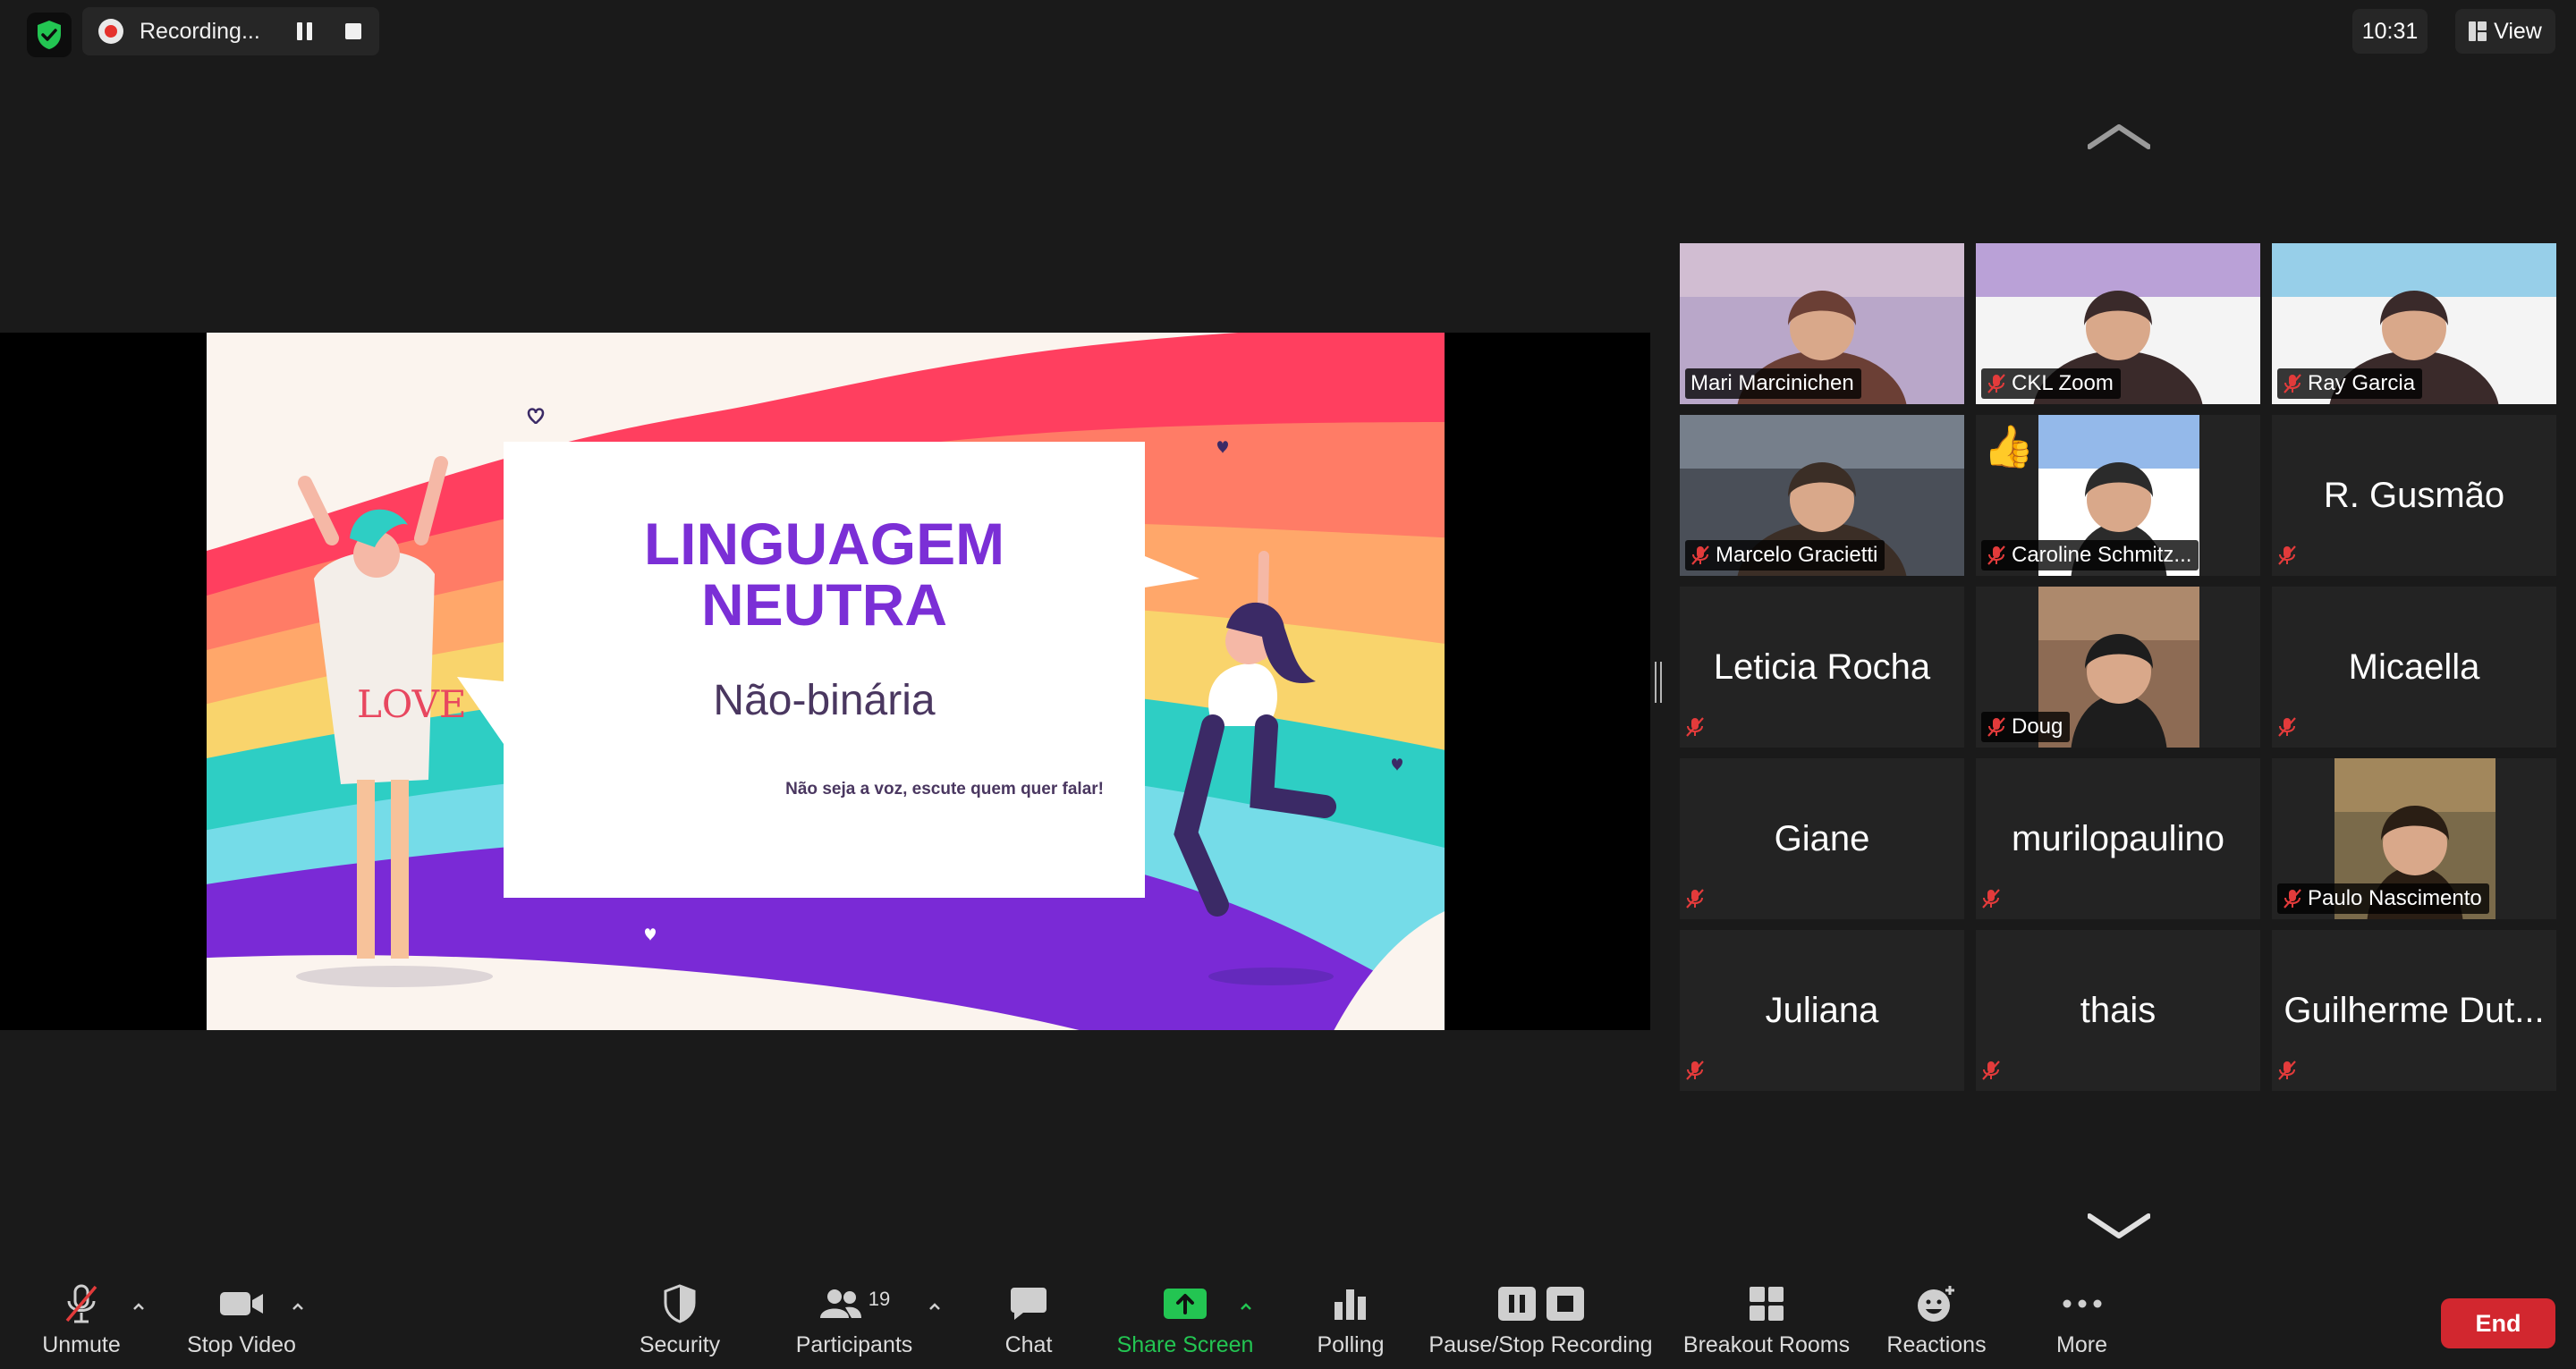 The width and height of the screenshot is (2576, 1369). Describe the element at coordinates (1797, 555) in the screenshot. I see `participant-name: Marcelo Gracietti` at that location.